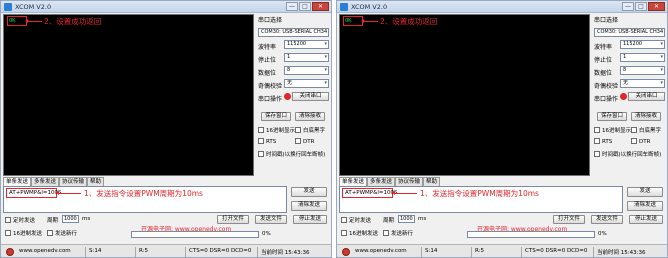  I want to click on port-op-row: 串口操作 关闭串口, so click(294, 97).